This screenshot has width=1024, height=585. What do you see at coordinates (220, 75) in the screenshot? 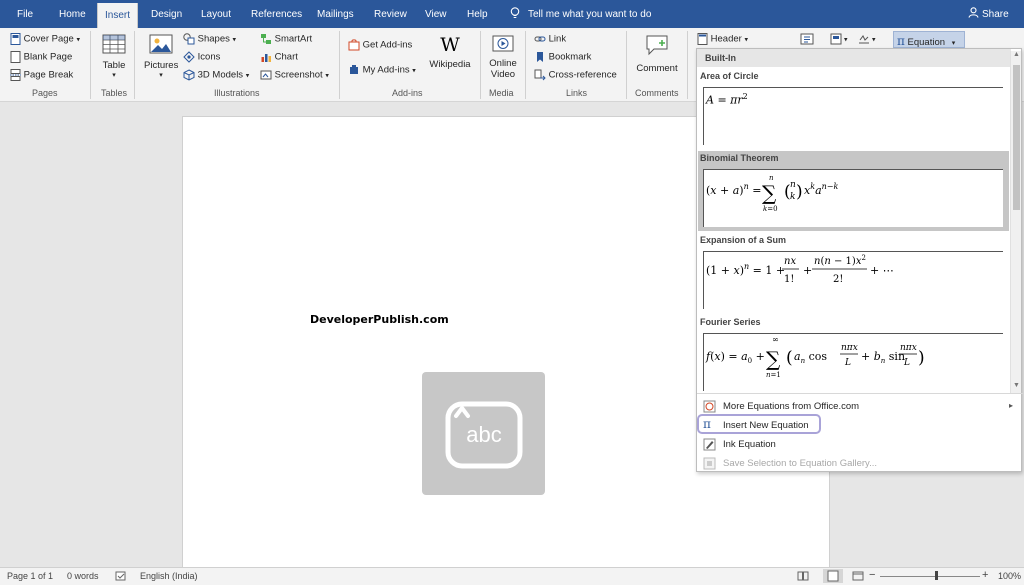
I see `3d-models-label: 3D Models` at bounding box center [220, 75].